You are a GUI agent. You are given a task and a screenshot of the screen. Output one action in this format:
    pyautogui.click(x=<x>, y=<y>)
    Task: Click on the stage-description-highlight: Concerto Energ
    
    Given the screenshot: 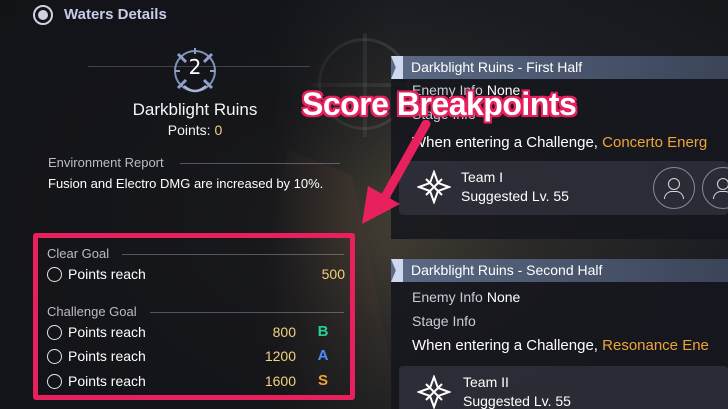 What is the action you would take?
    pyautogui.click(x=655, y=142)
    